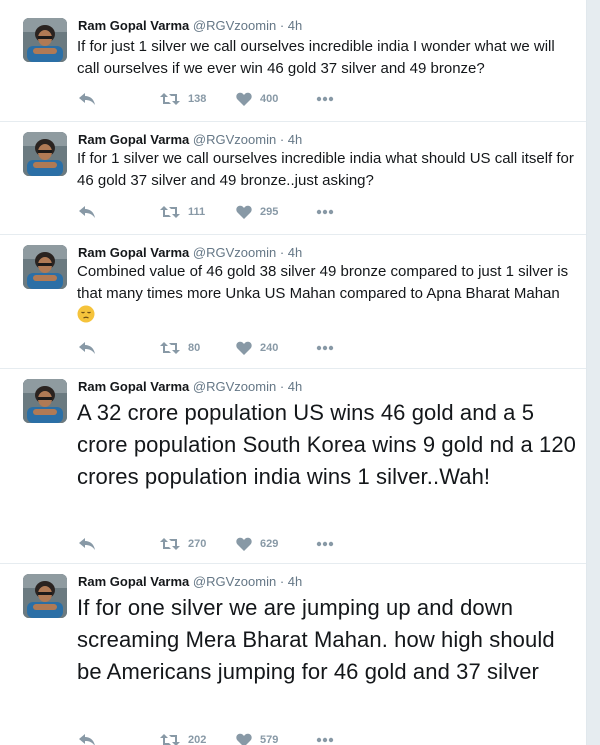 Image resolution: width=600 pixels, height=745 pixels. I want to click on tweet-actions: 80 240, so click(228, 348).